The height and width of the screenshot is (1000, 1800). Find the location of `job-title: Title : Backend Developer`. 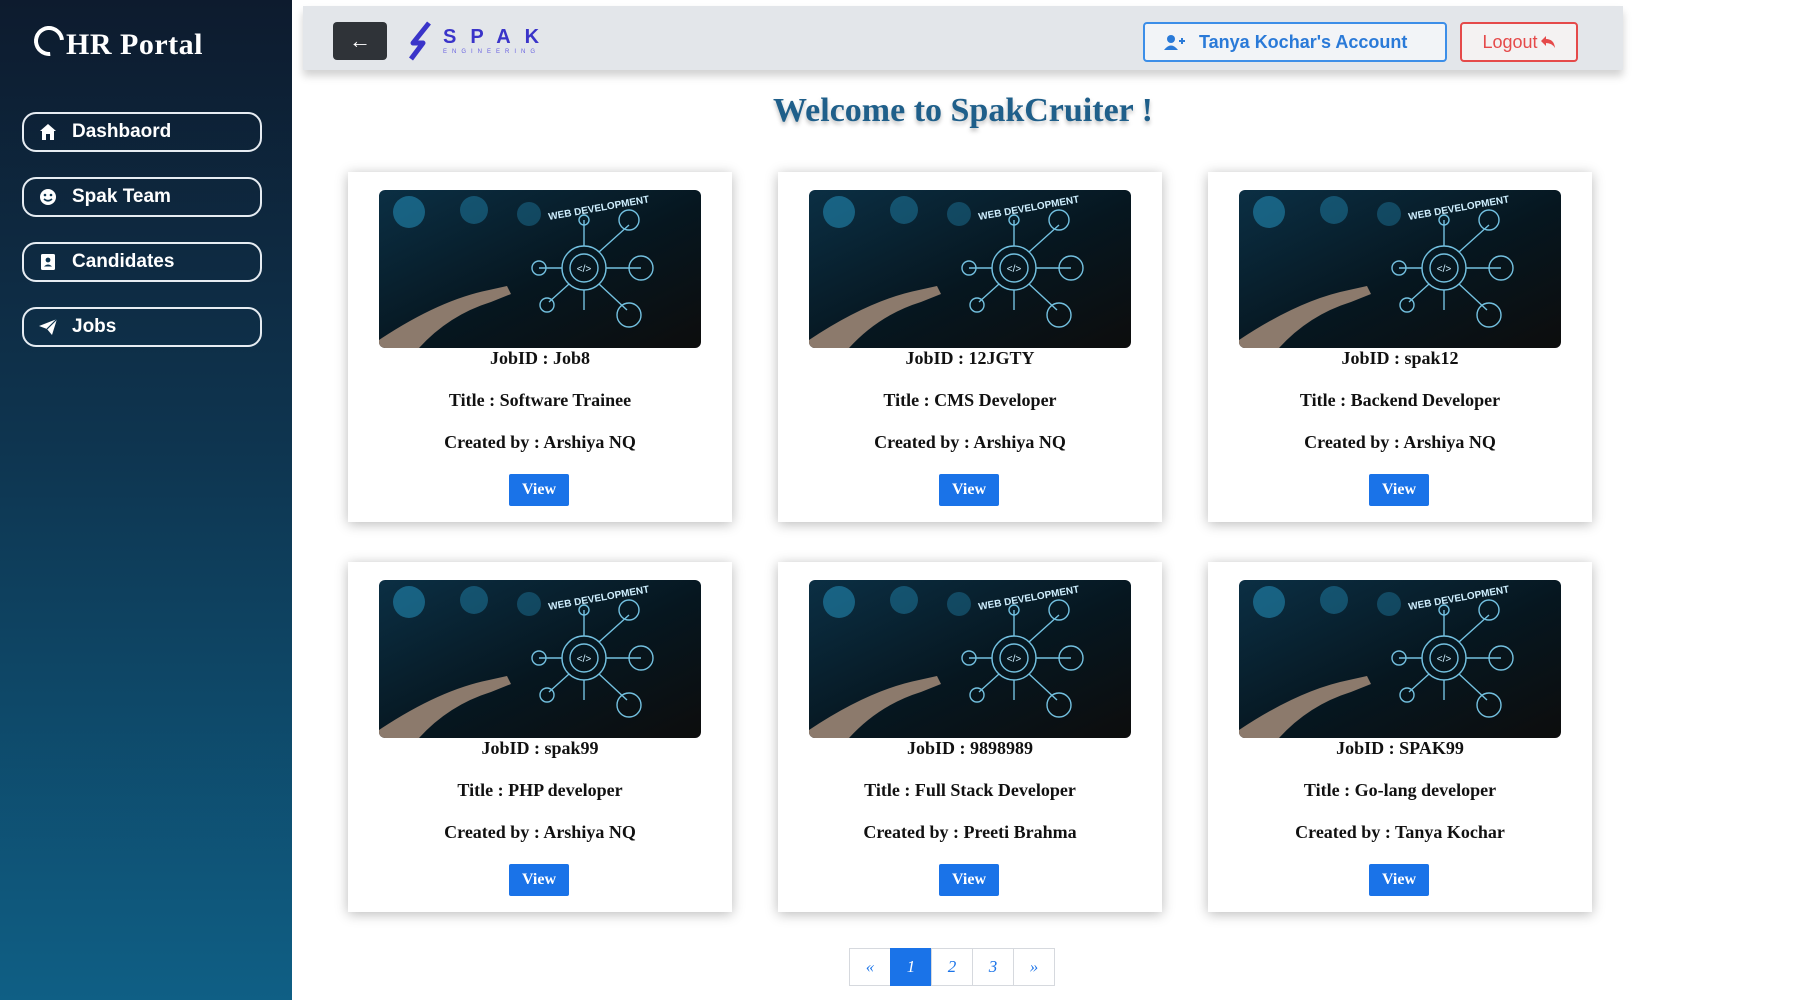

job-title: Title : Backend Developer is located at coordinates (1400, 400).